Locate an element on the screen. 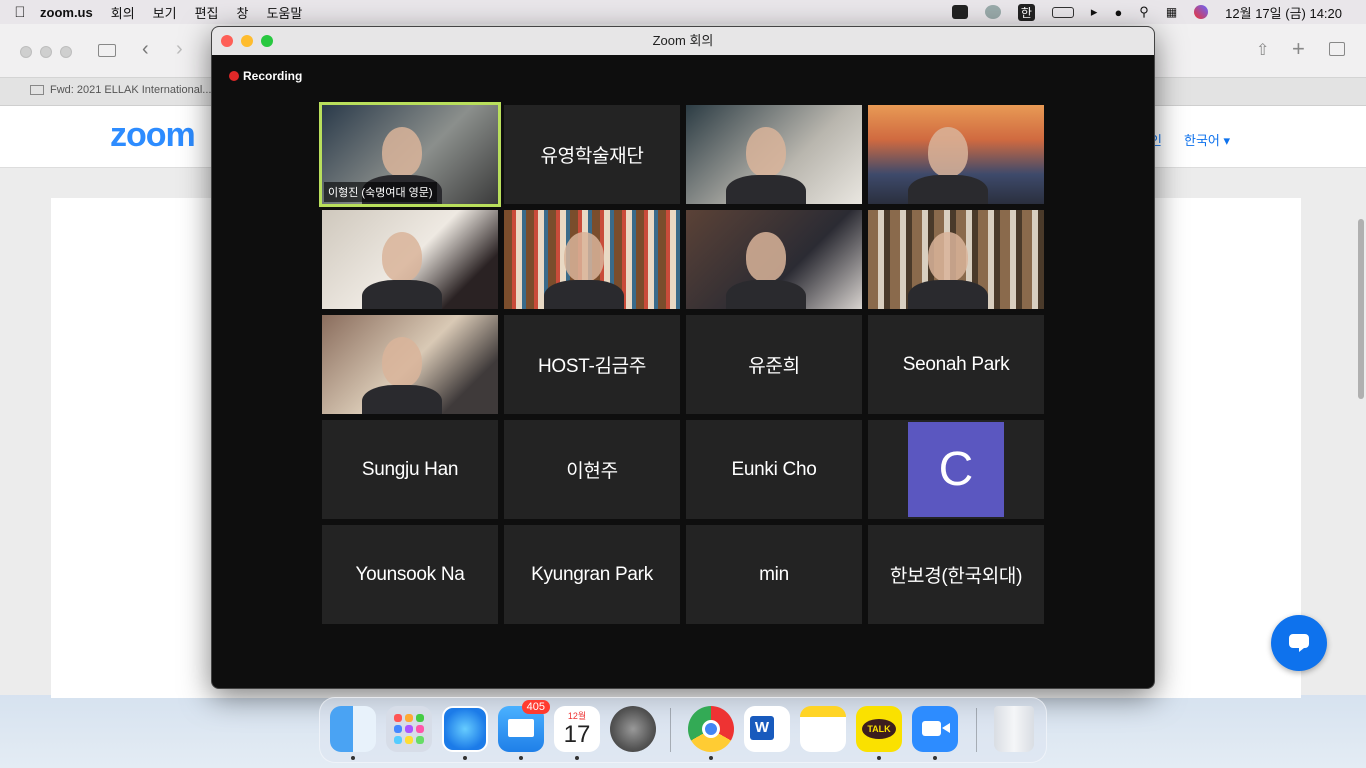  user-icon: ● is located at coordinates (1118, 12).